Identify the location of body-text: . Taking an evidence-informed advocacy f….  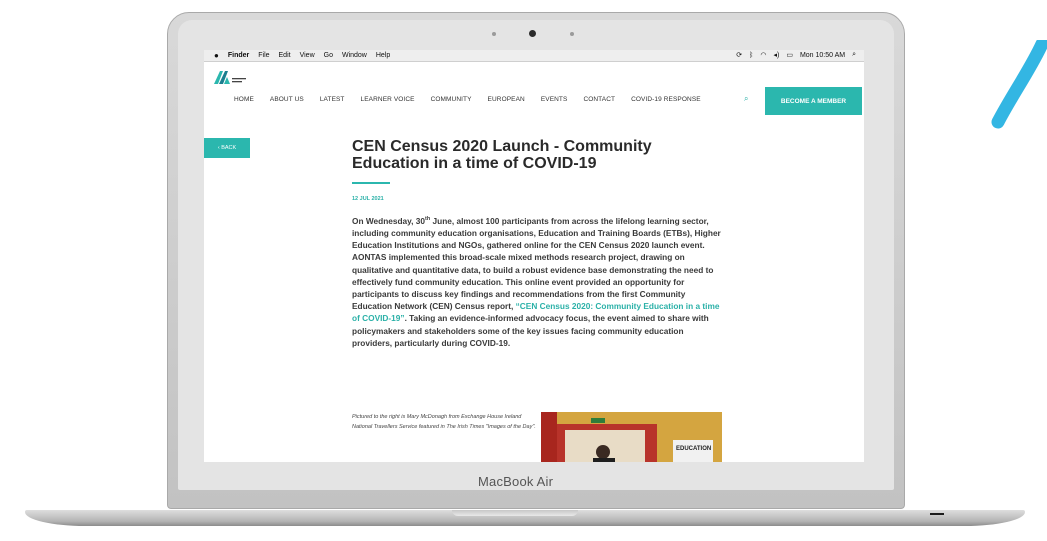
(530, 330).